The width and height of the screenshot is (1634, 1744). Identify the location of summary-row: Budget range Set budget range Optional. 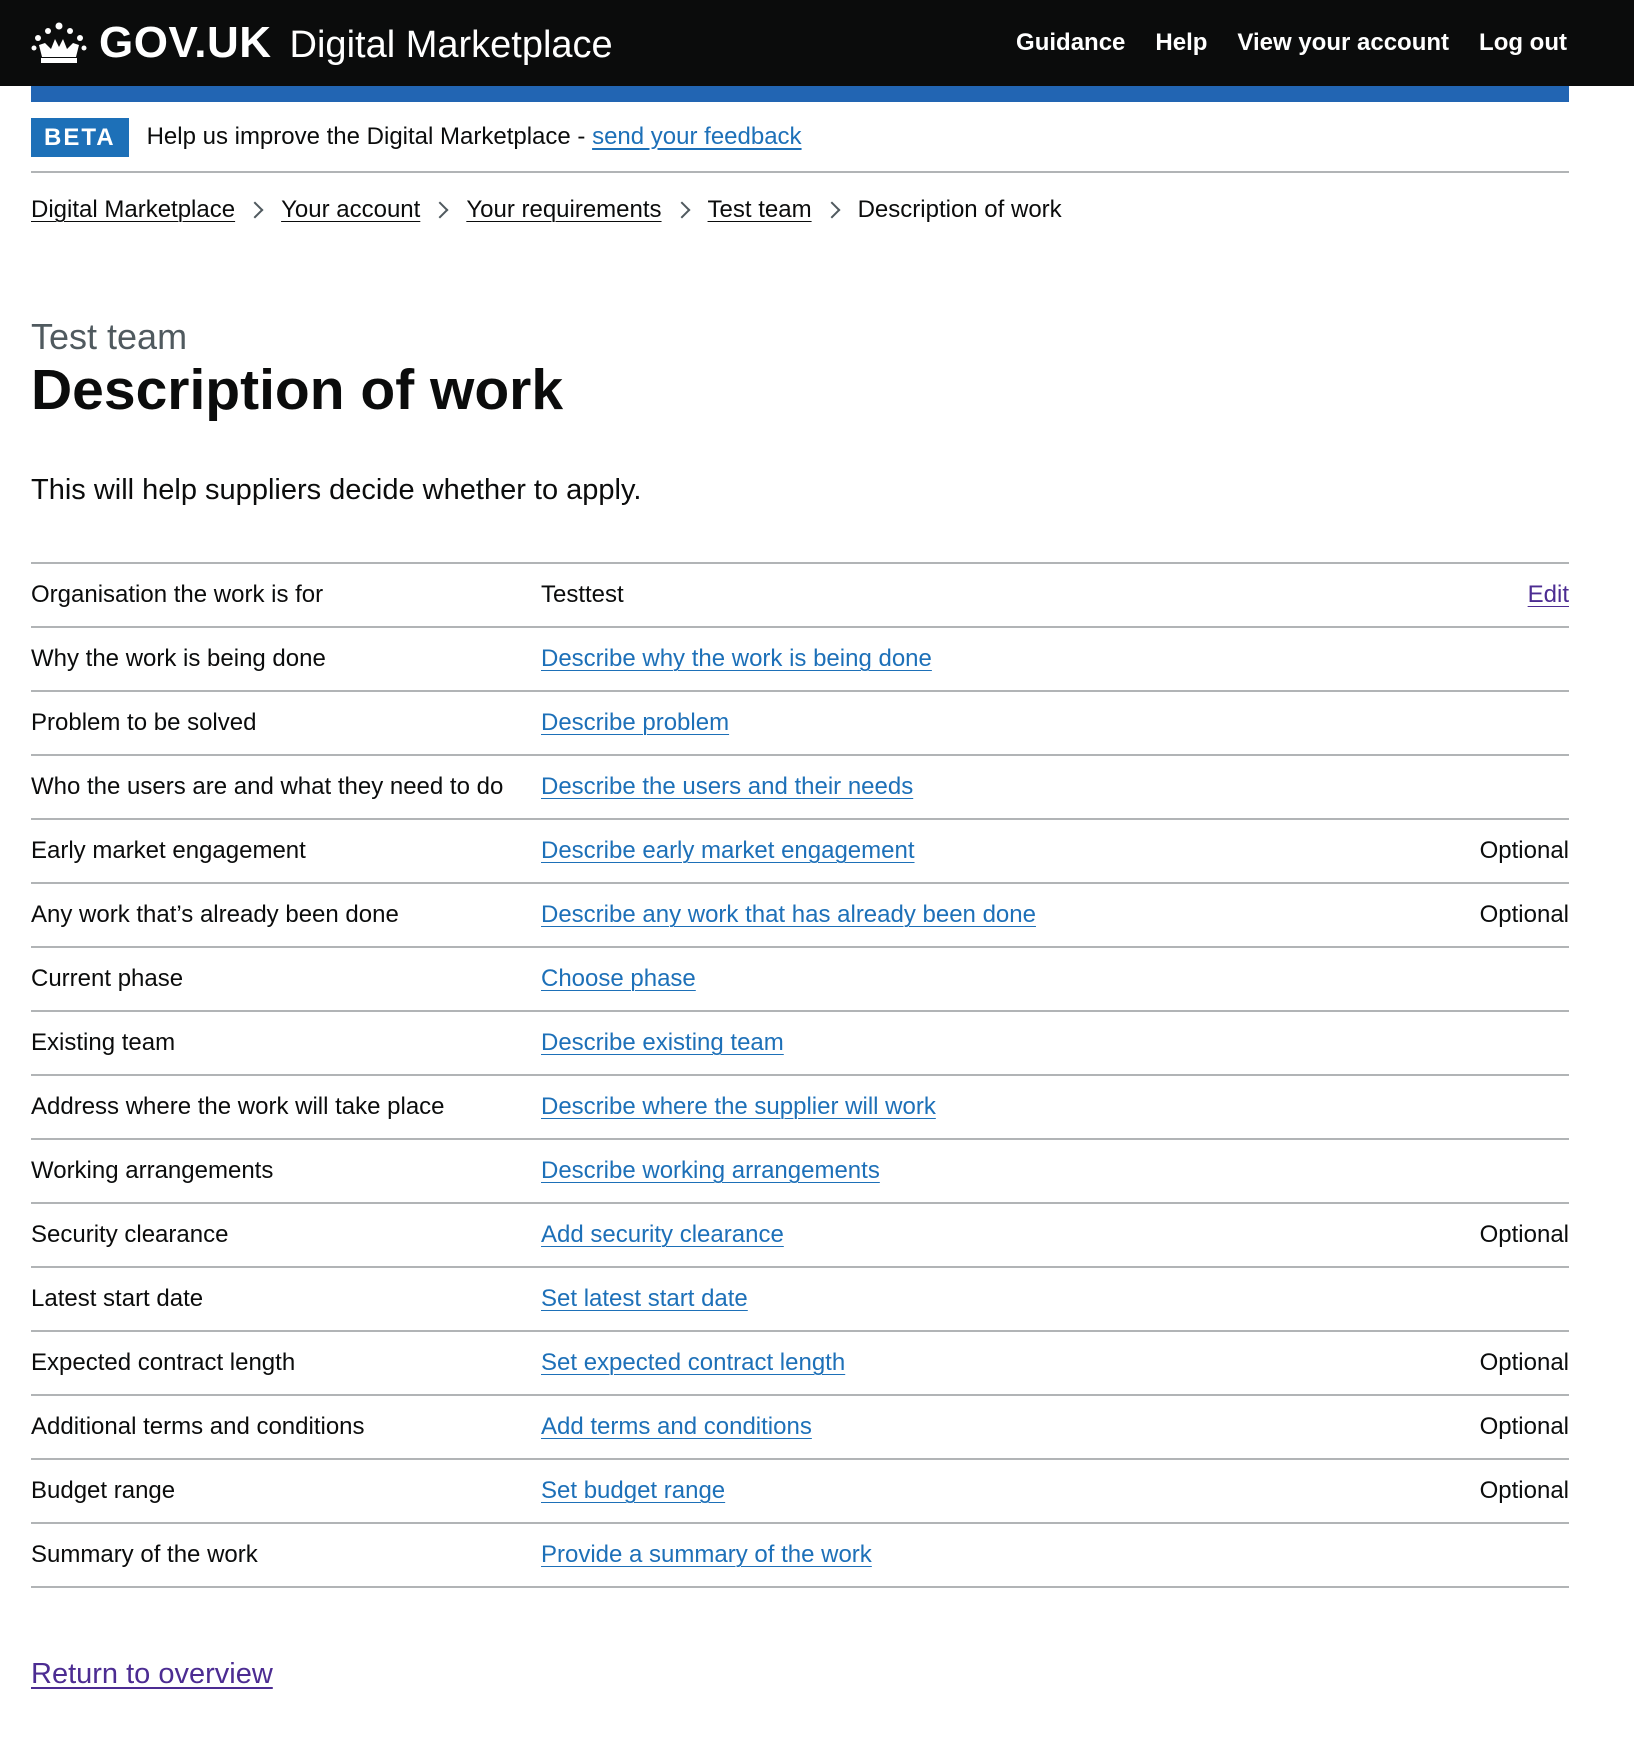
(800, 1492).